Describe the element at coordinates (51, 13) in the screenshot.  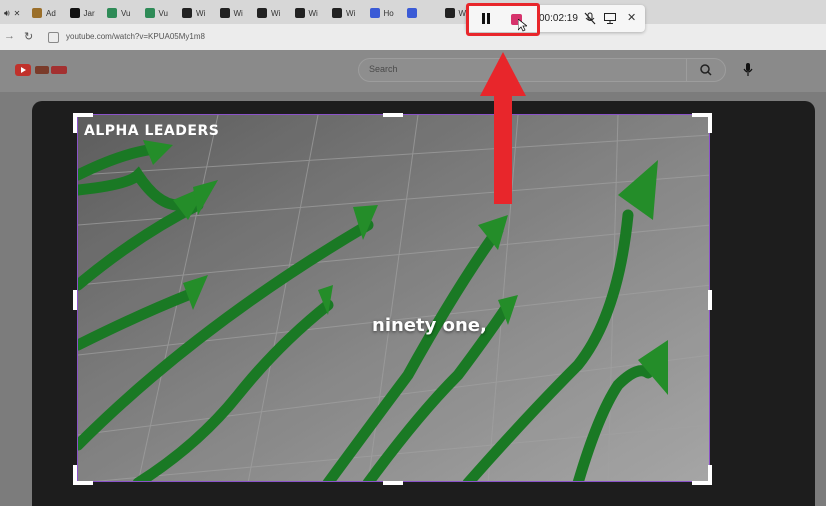
I see `tab-label: Ad` at that location.